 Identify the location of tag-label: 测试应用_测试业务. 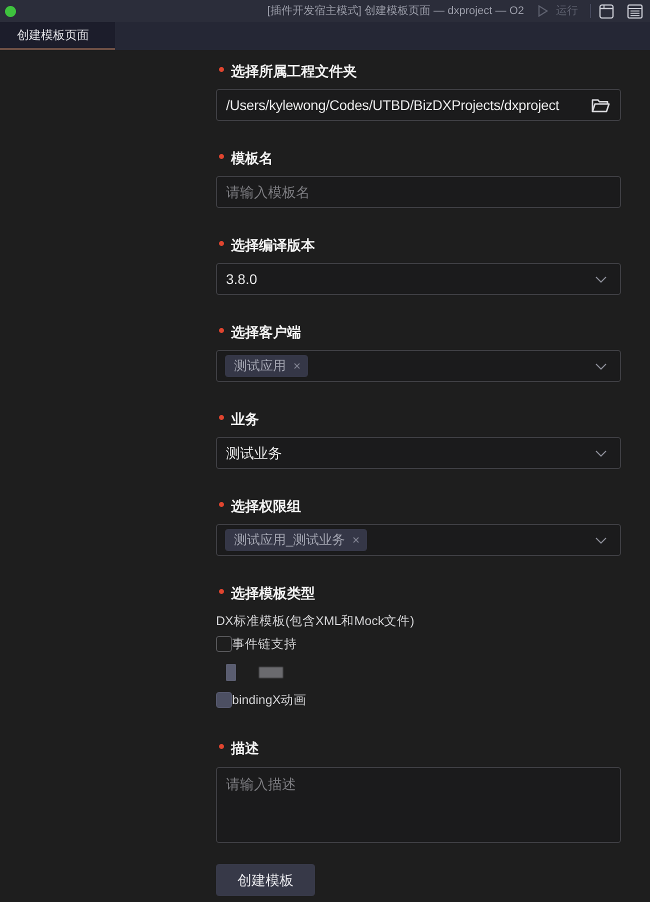
(290, 540).